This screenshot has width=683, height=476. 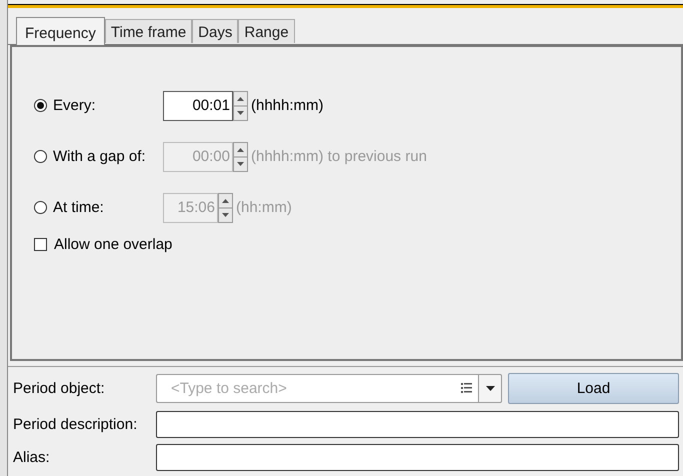 What do you see at coordinates (266, 30) in the screenshot?
I see `tab: Range` at bounding box center [266, 30].